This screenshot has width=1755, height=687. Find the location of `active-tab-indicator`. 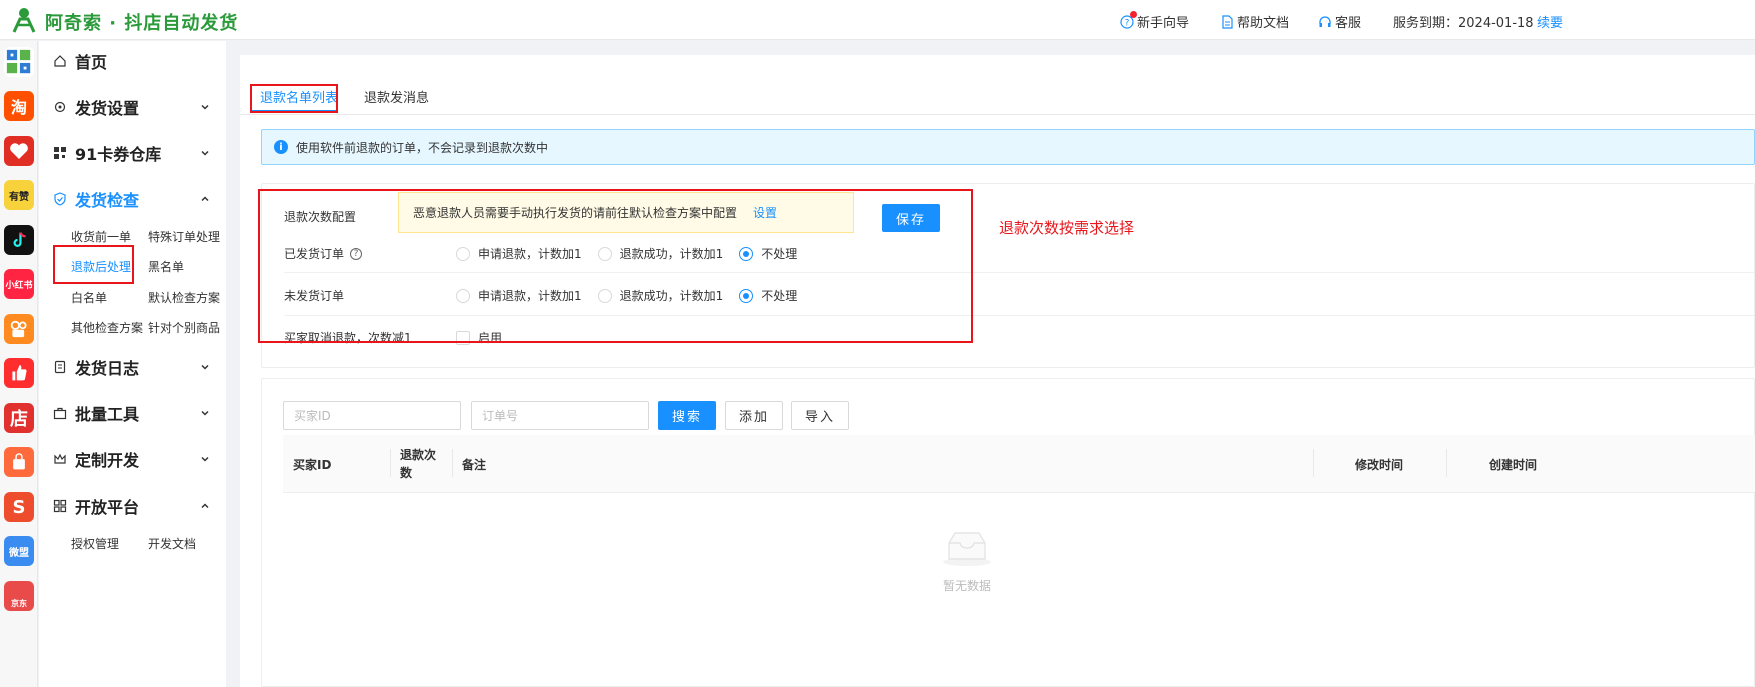

active-tab-indicator is located at coordinates (294, 111).